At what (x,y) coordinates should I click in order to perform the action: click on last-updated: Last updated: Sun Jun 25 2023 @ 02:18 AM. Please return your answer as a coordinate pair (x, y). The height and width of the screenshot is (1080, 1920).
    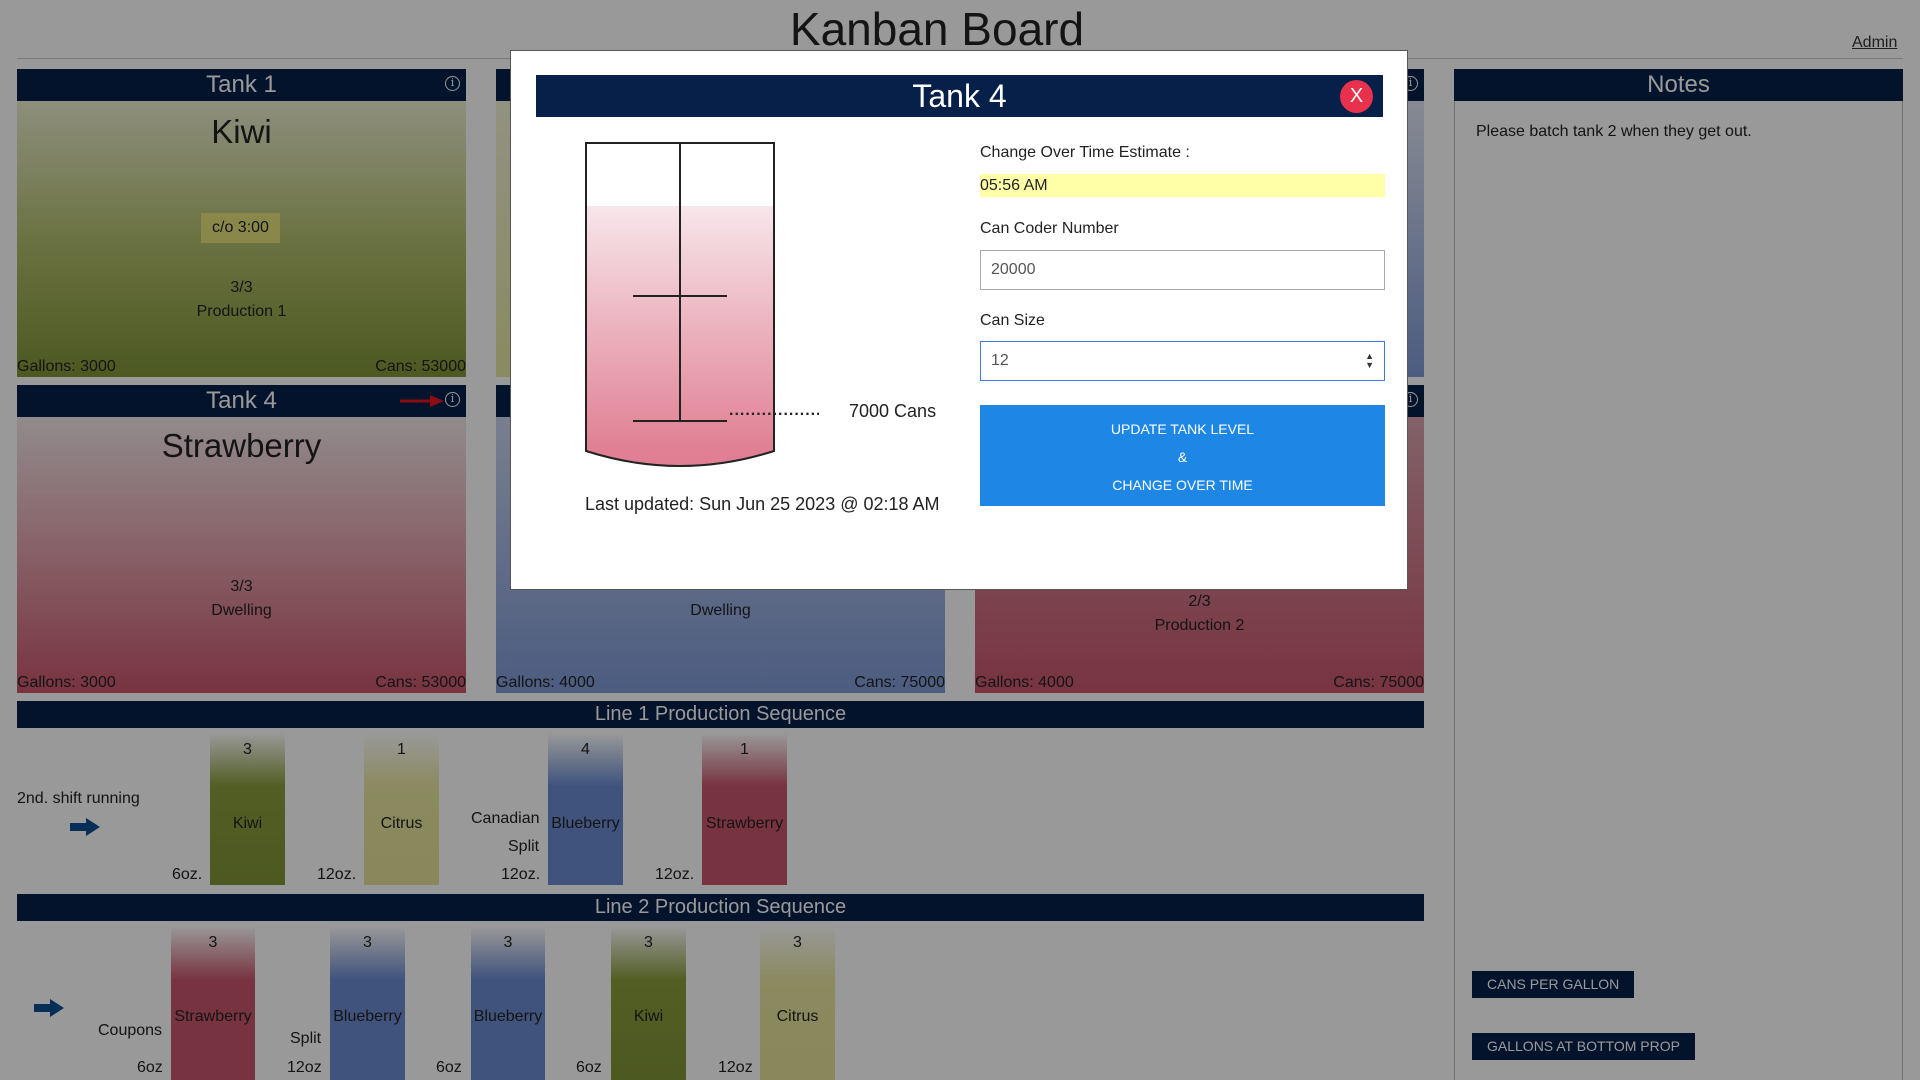
    Looking at the image, I should click on (762, 504).